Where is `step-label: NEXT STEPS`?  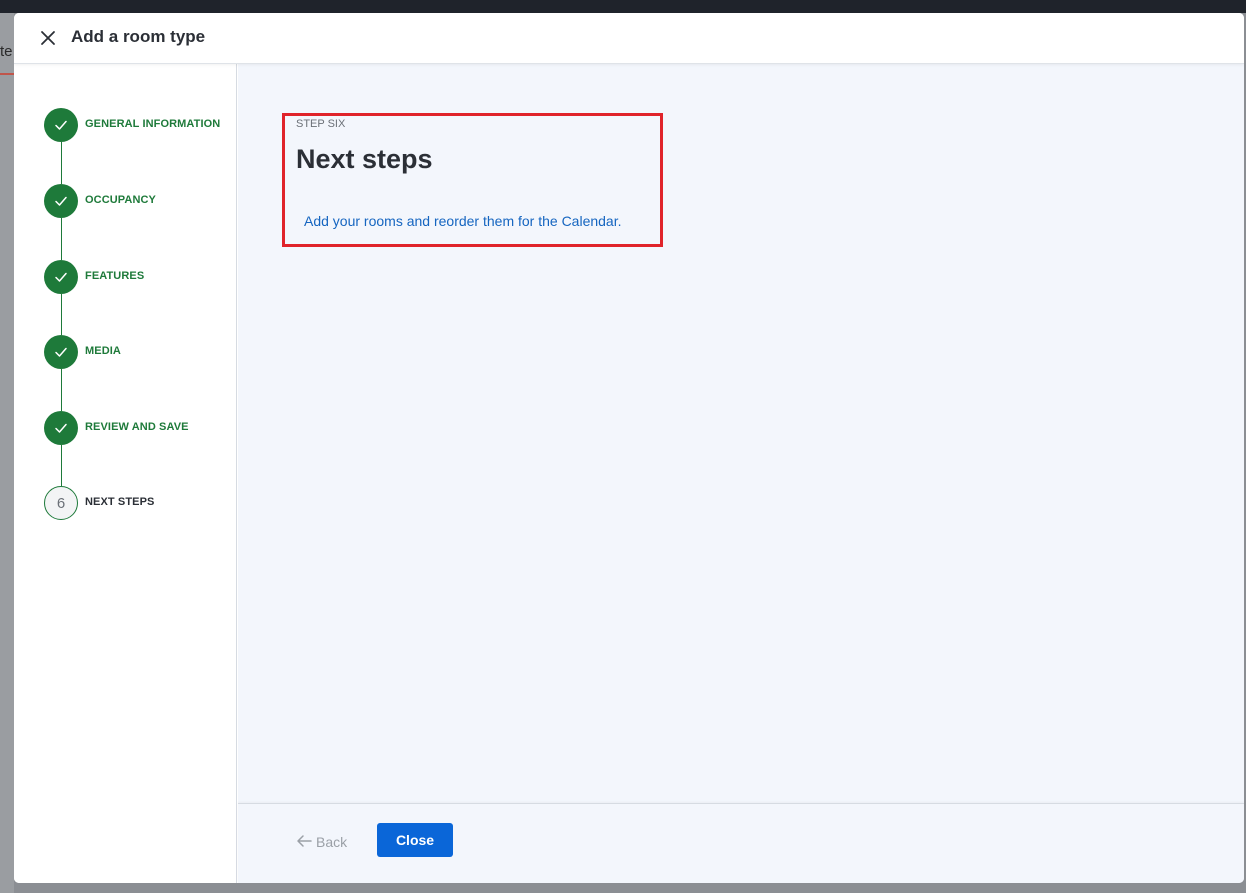
step-label: NEXT STEPS is located at coordinates (120, 502).